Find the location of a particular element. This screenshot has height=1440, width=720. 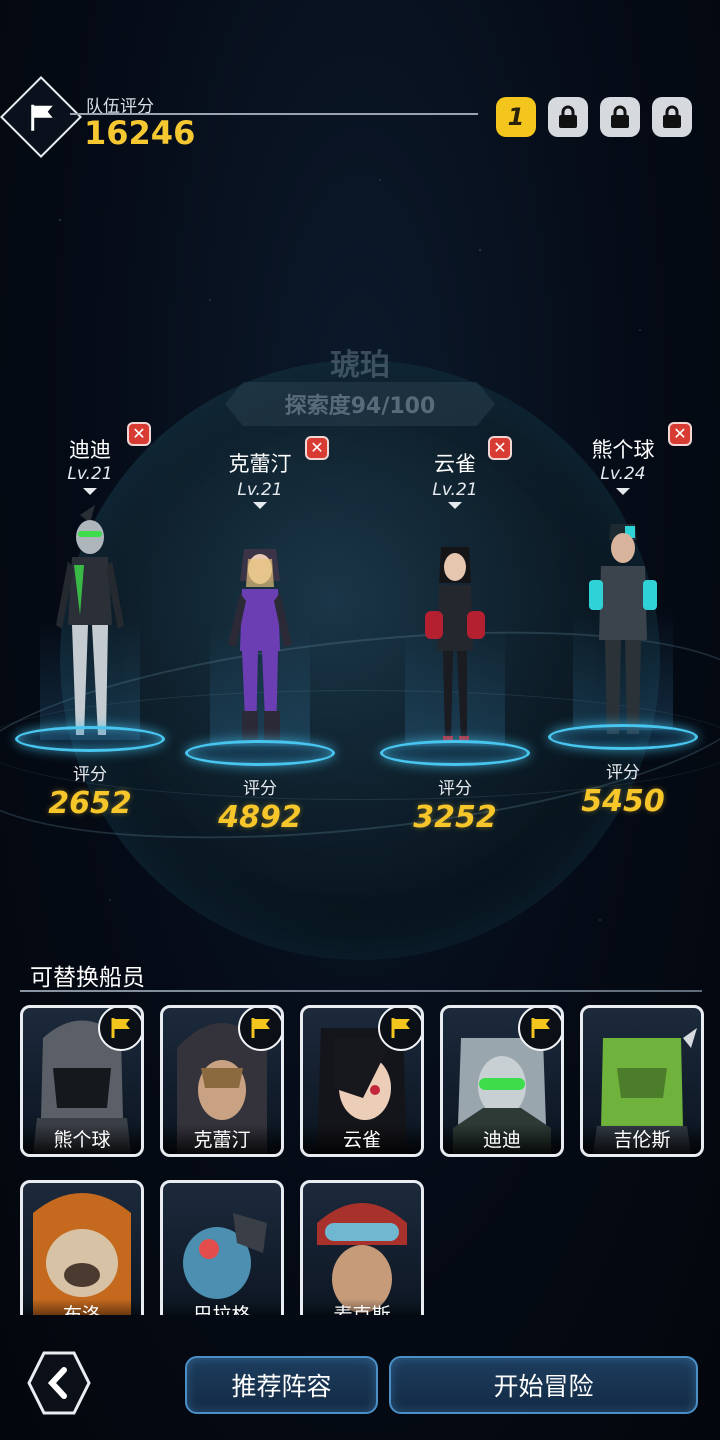

crew-card-3: 云雀 is located at coordinates (362, 1081).